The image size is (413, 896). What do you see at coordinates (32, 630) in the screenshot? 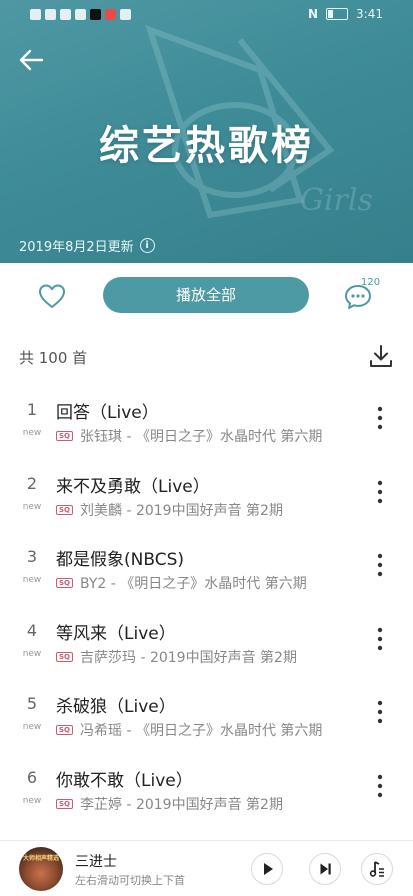
I see `song-index: 4` at bounding box center [32, 630].